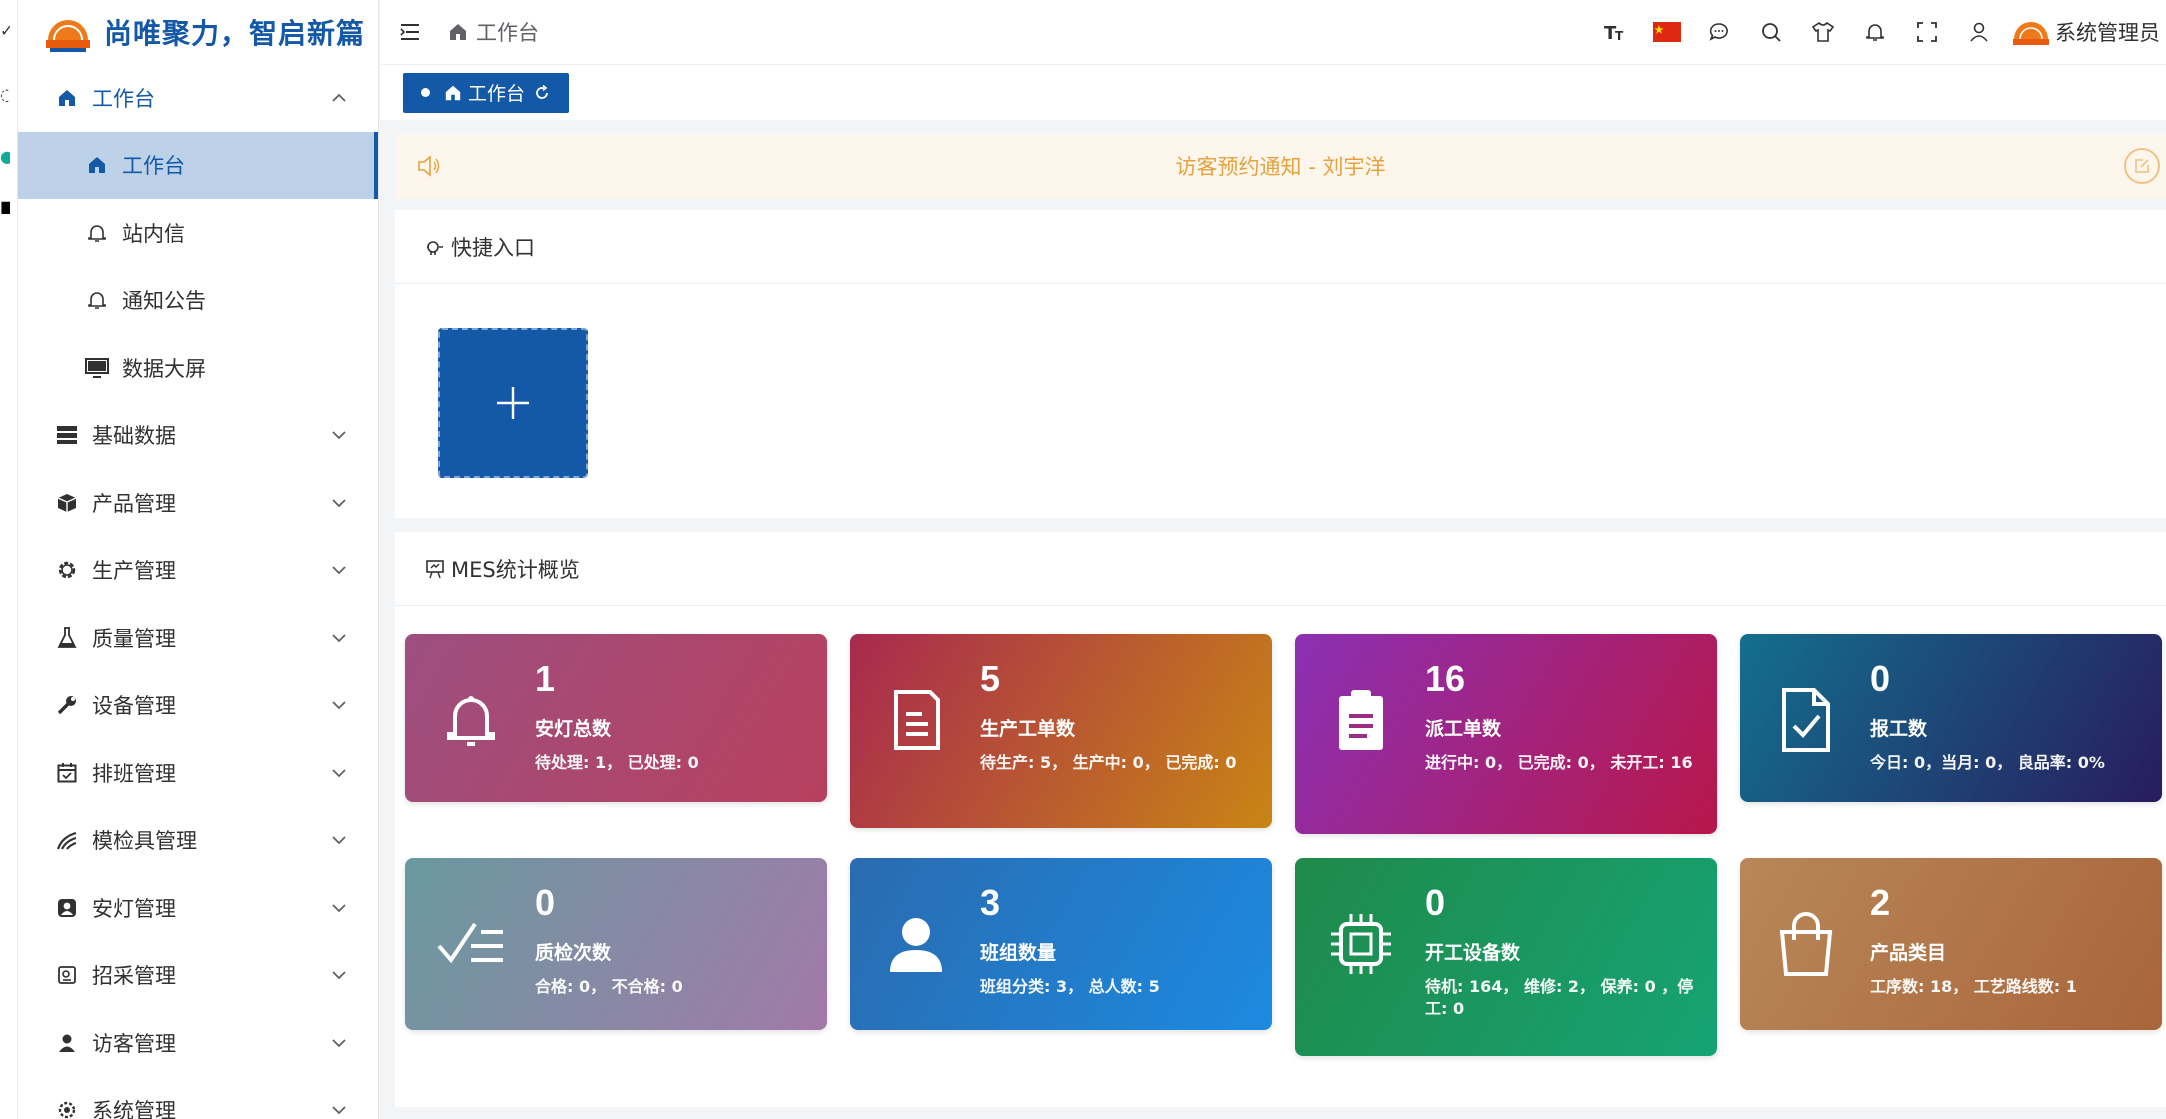 The height and width of the screenshot is (1119, 2166). Describe the element at coordinates (990, 678) in the screenshot. I see `stat-value: 5` at that location.